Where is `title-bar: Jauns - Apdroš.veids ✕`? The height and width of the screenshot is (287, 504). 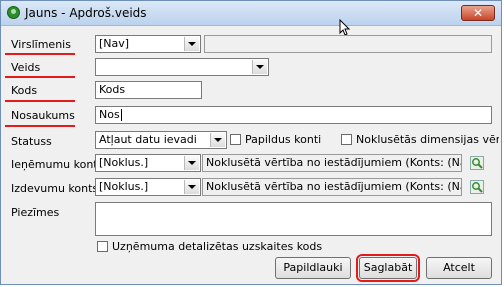
title-bar: Jauns - Apdroš.veids ✕ is located at coordinates (251, 13).